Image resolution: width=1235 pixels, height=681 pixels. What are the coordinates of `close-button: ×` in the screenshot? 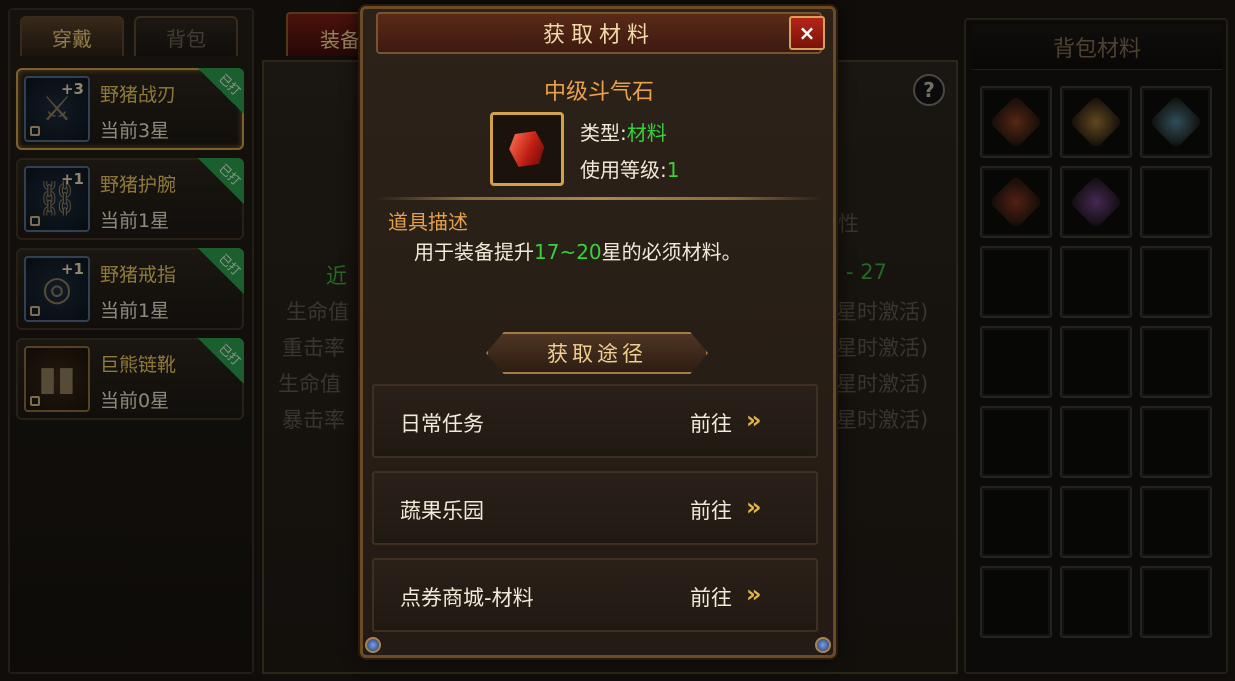 It's located at (807, 33).